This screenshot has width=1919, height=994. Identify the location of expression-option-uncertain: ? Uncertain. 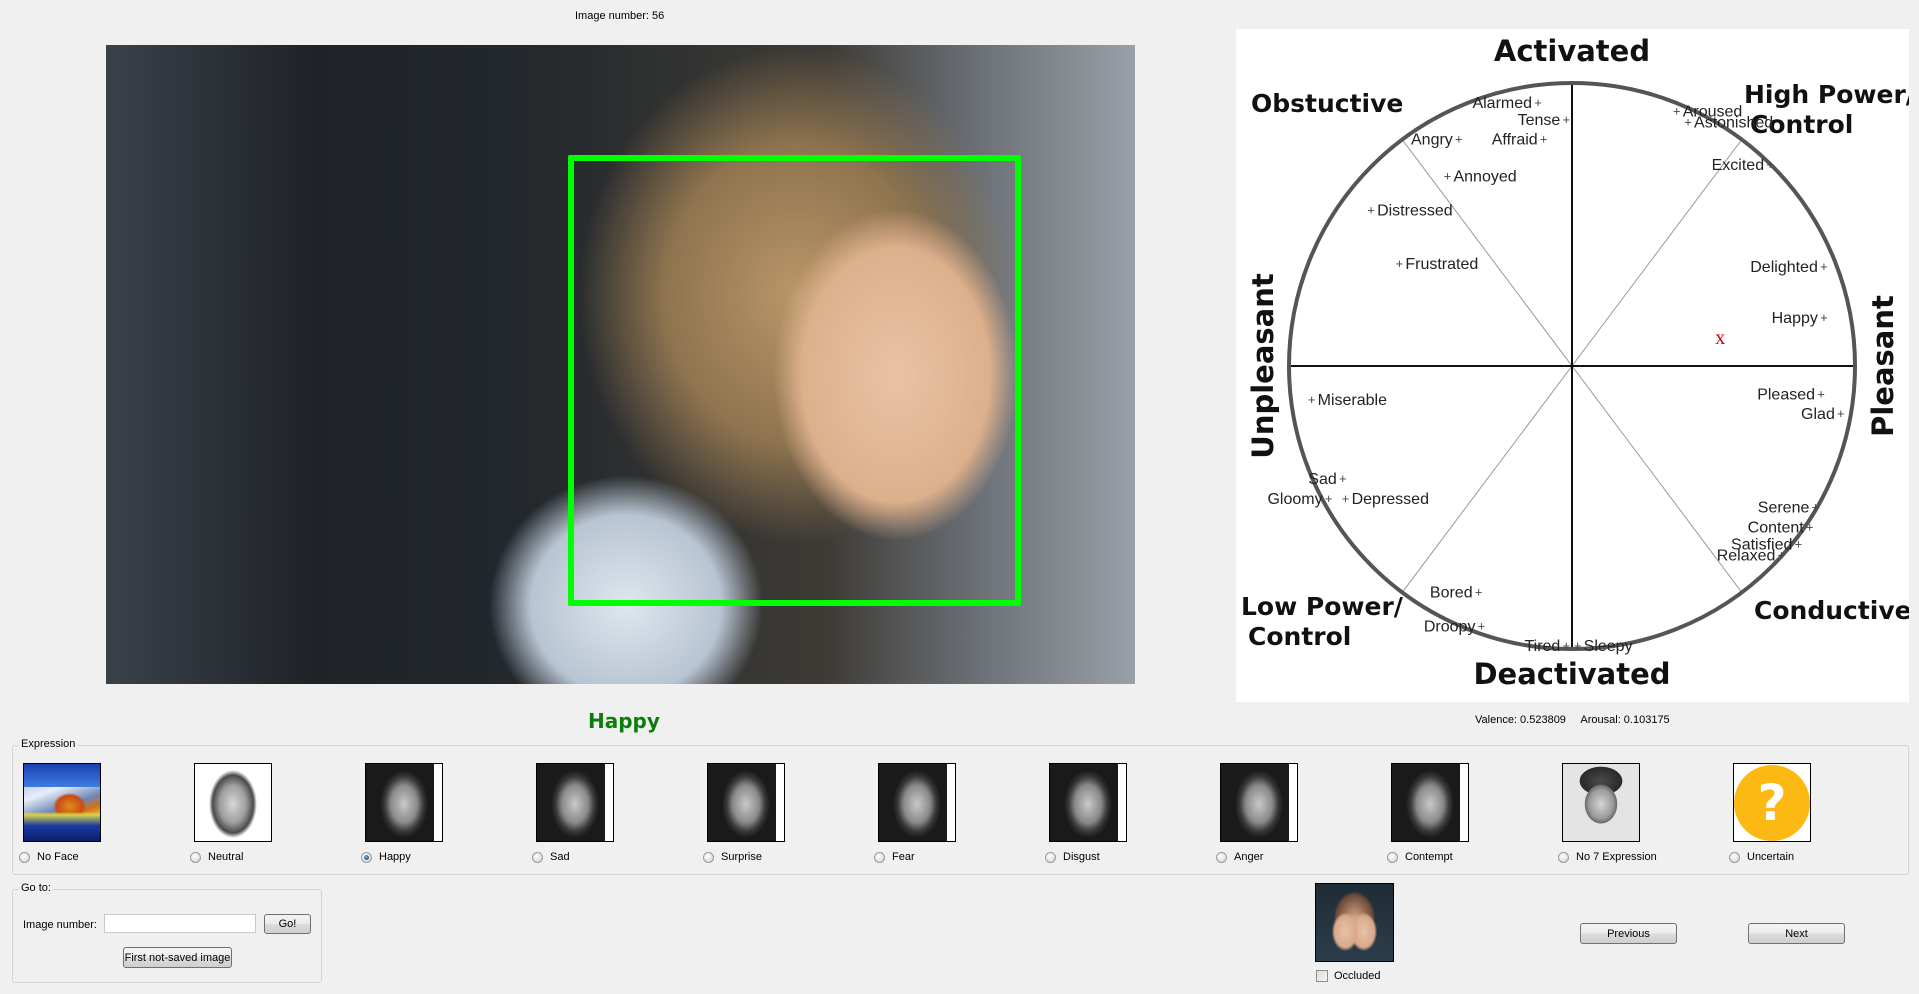
(1803, 815).